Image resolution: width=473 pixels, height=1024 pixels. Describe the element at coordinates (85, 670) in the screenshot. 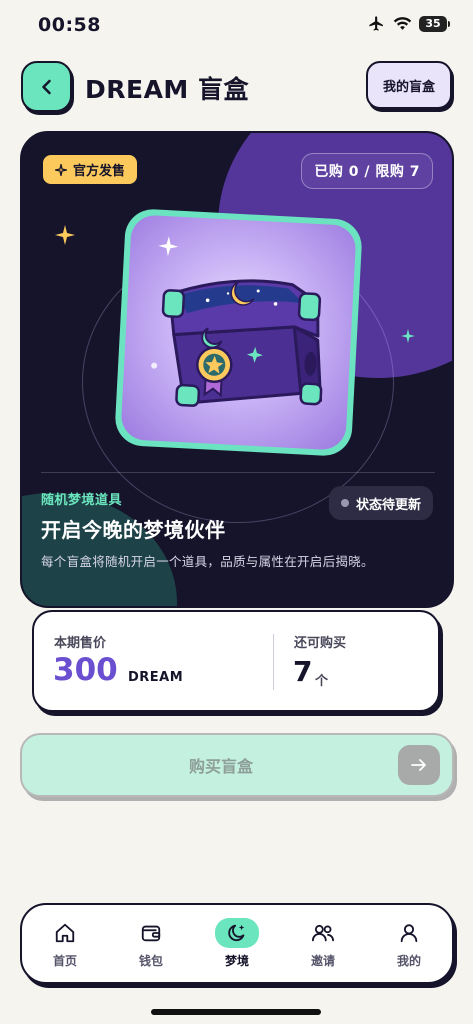

I see `price-value: 300` at that location.